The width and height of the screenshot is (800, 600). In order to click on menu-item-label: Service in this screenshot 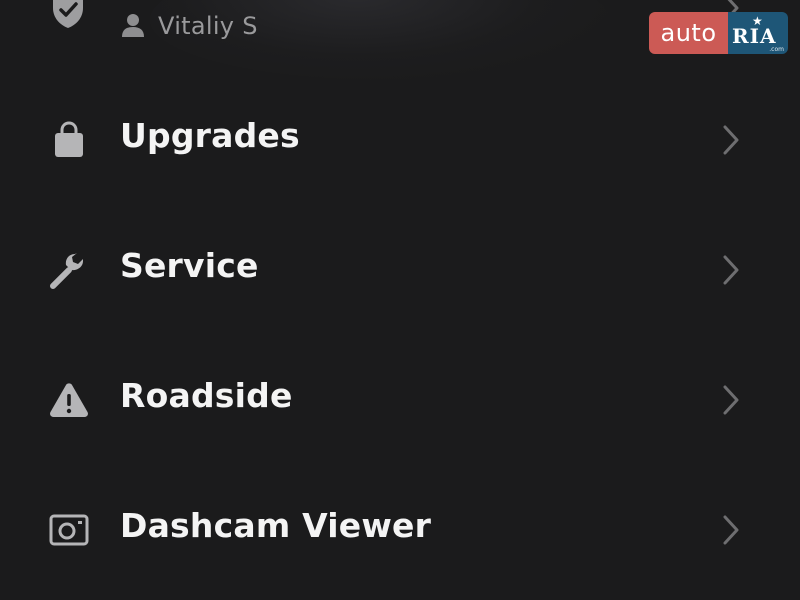, I will do `click(189, 265)`.